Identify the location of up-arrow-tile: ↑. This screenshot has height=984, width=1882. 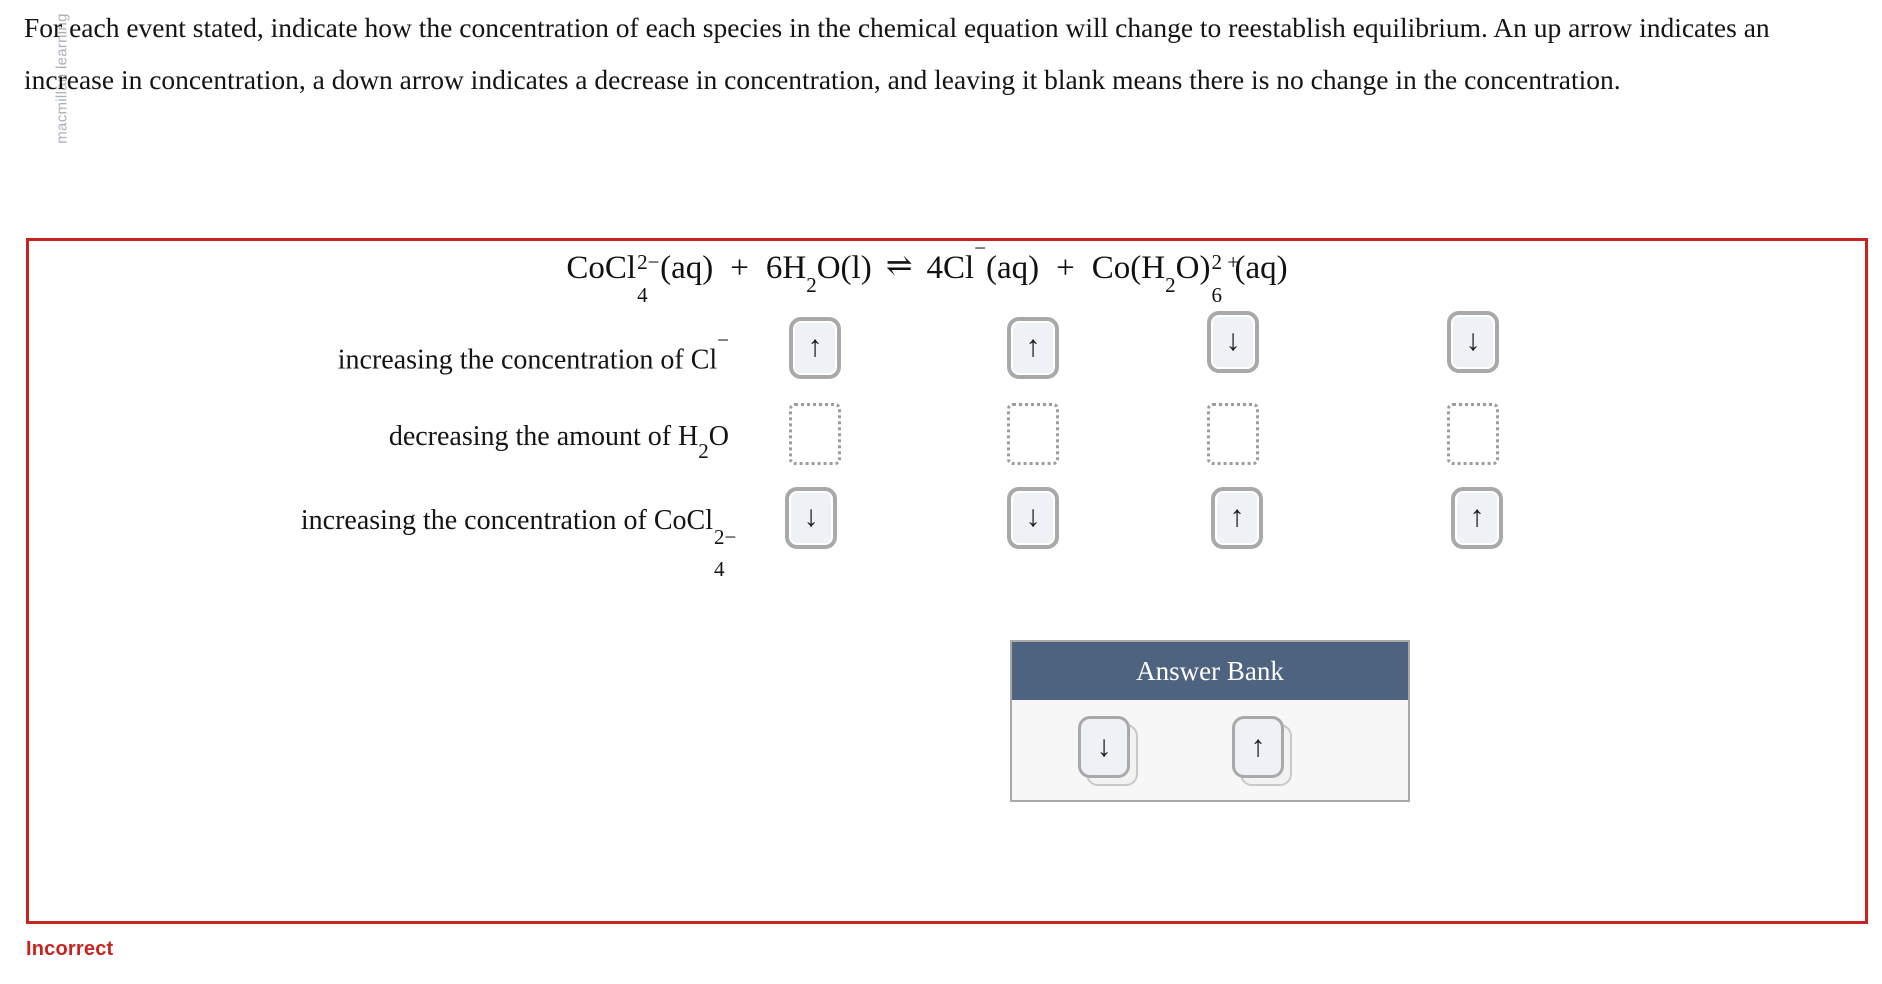
(1258, 747).